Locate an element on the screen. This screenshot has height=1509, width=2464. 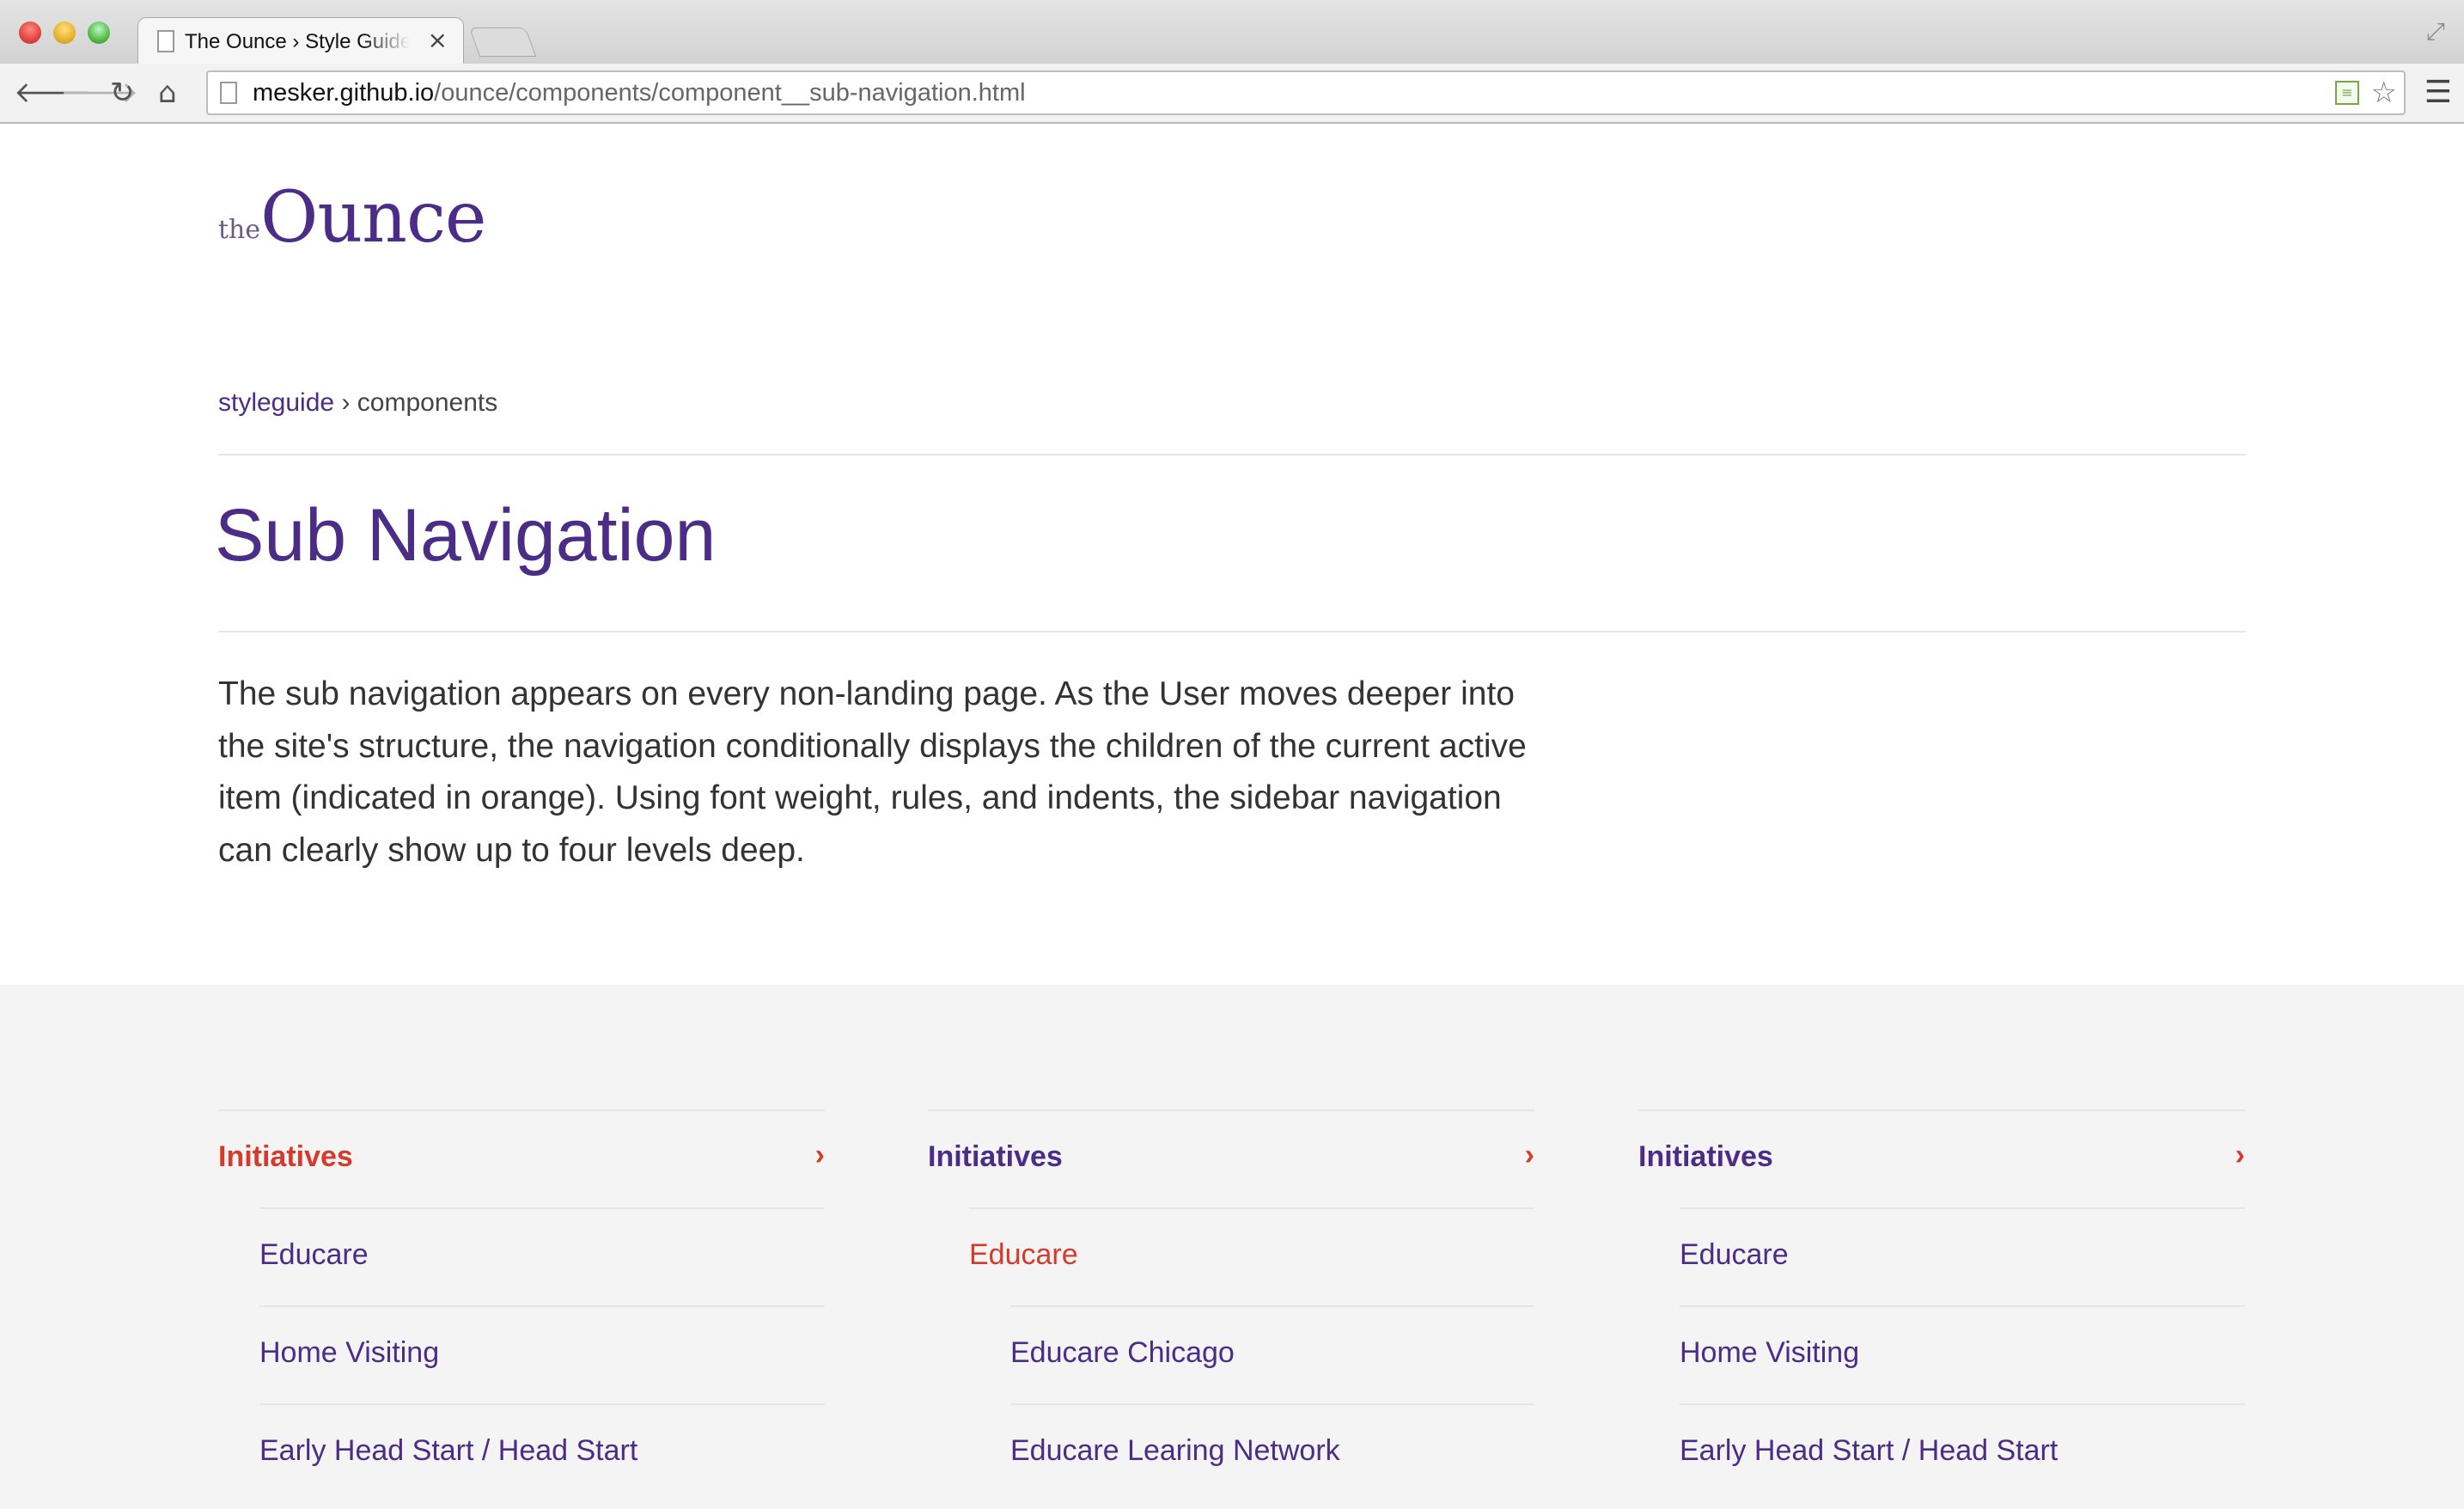
browser-tab-active: The Ounce › Style Guide : S × is located at coordinates (300, 40).